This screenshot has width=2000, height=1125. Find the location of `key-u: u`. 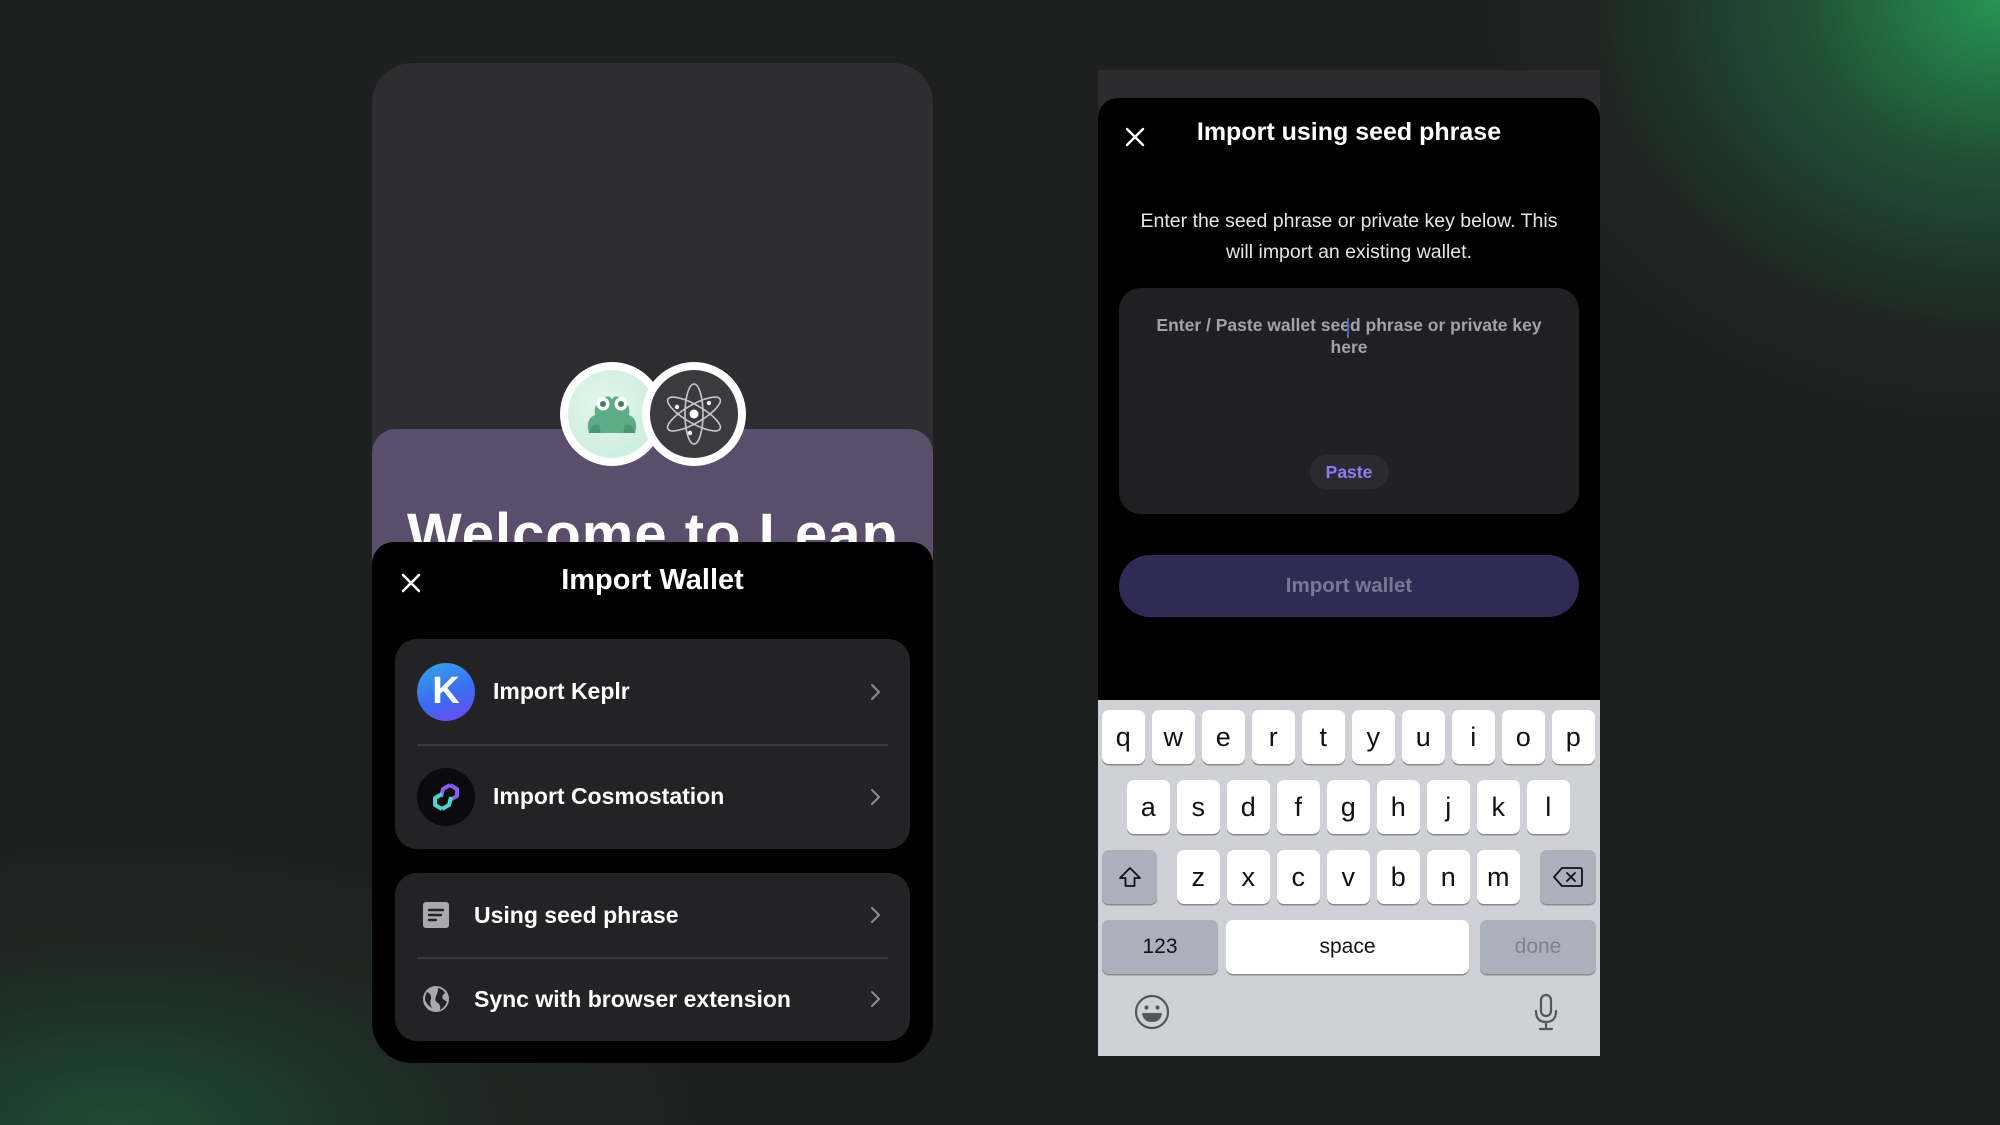

key-u: u is located at coordinates (1423, 737).